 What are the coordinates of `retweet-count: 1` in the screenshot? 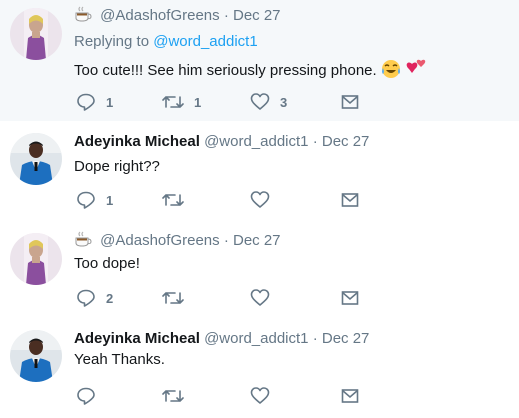 It's located at (198, 102).